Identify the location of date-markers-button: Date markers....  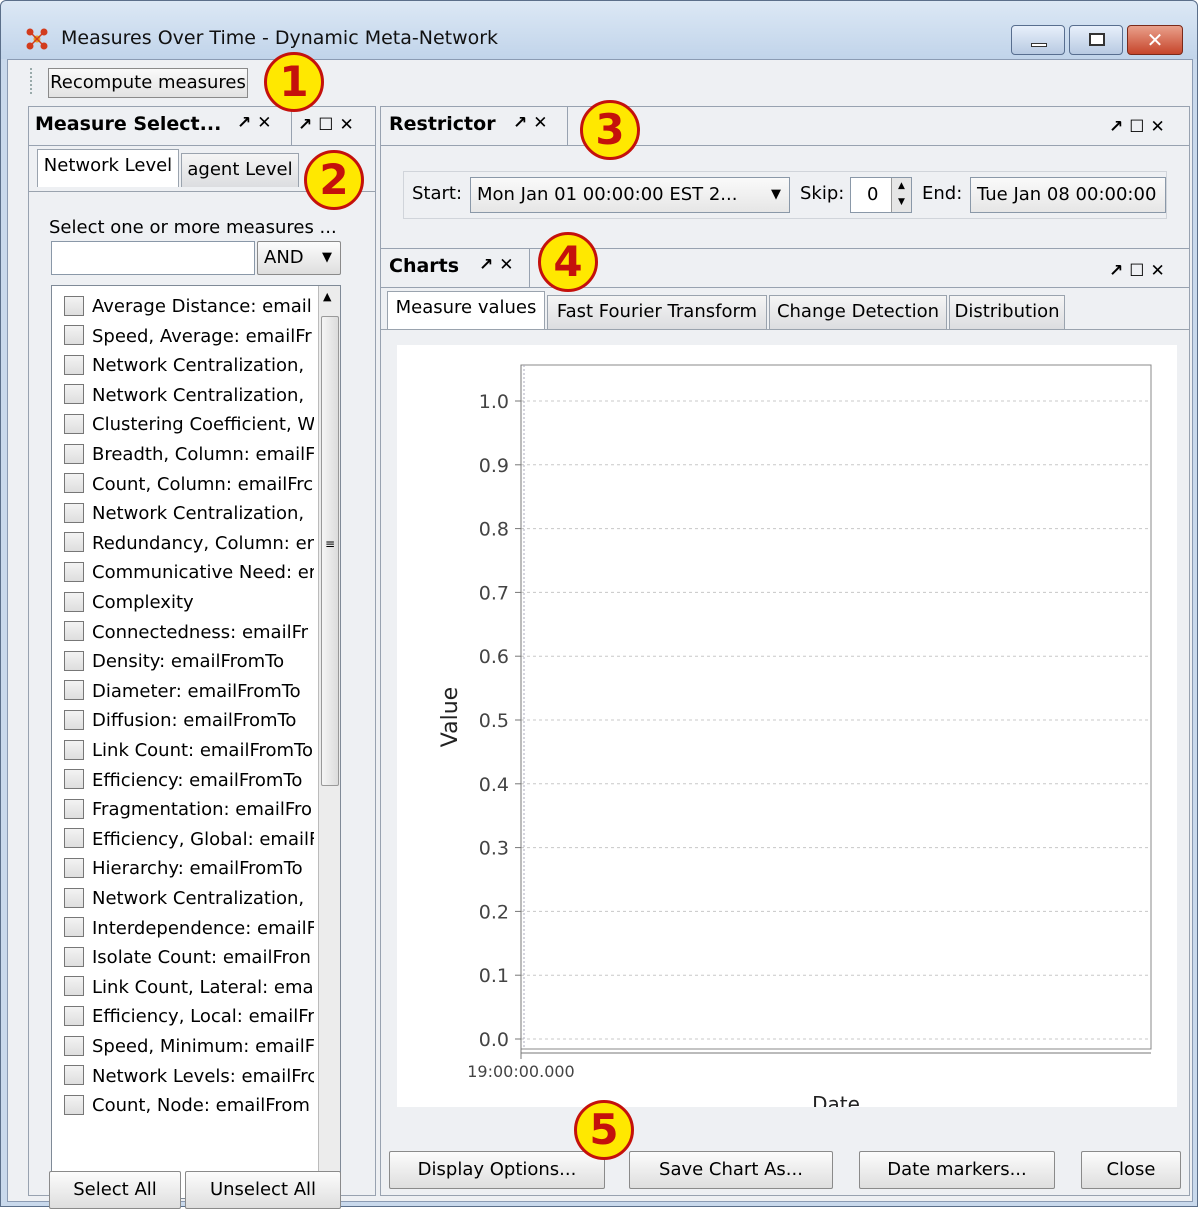
(957, 1170).